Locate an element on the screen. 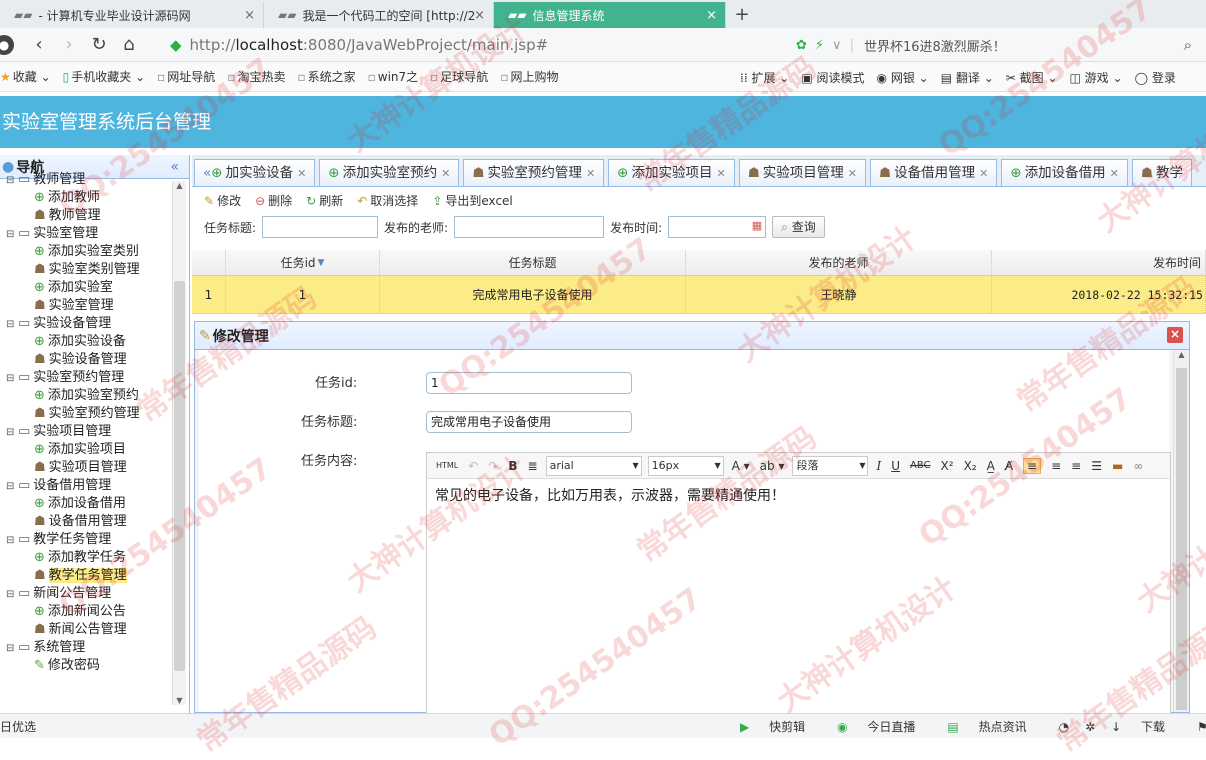 The width and height of the screenshot is (1206, 760). sidebar-item: ☗ 实验室类别管理 is located at coordinates (86, 270).